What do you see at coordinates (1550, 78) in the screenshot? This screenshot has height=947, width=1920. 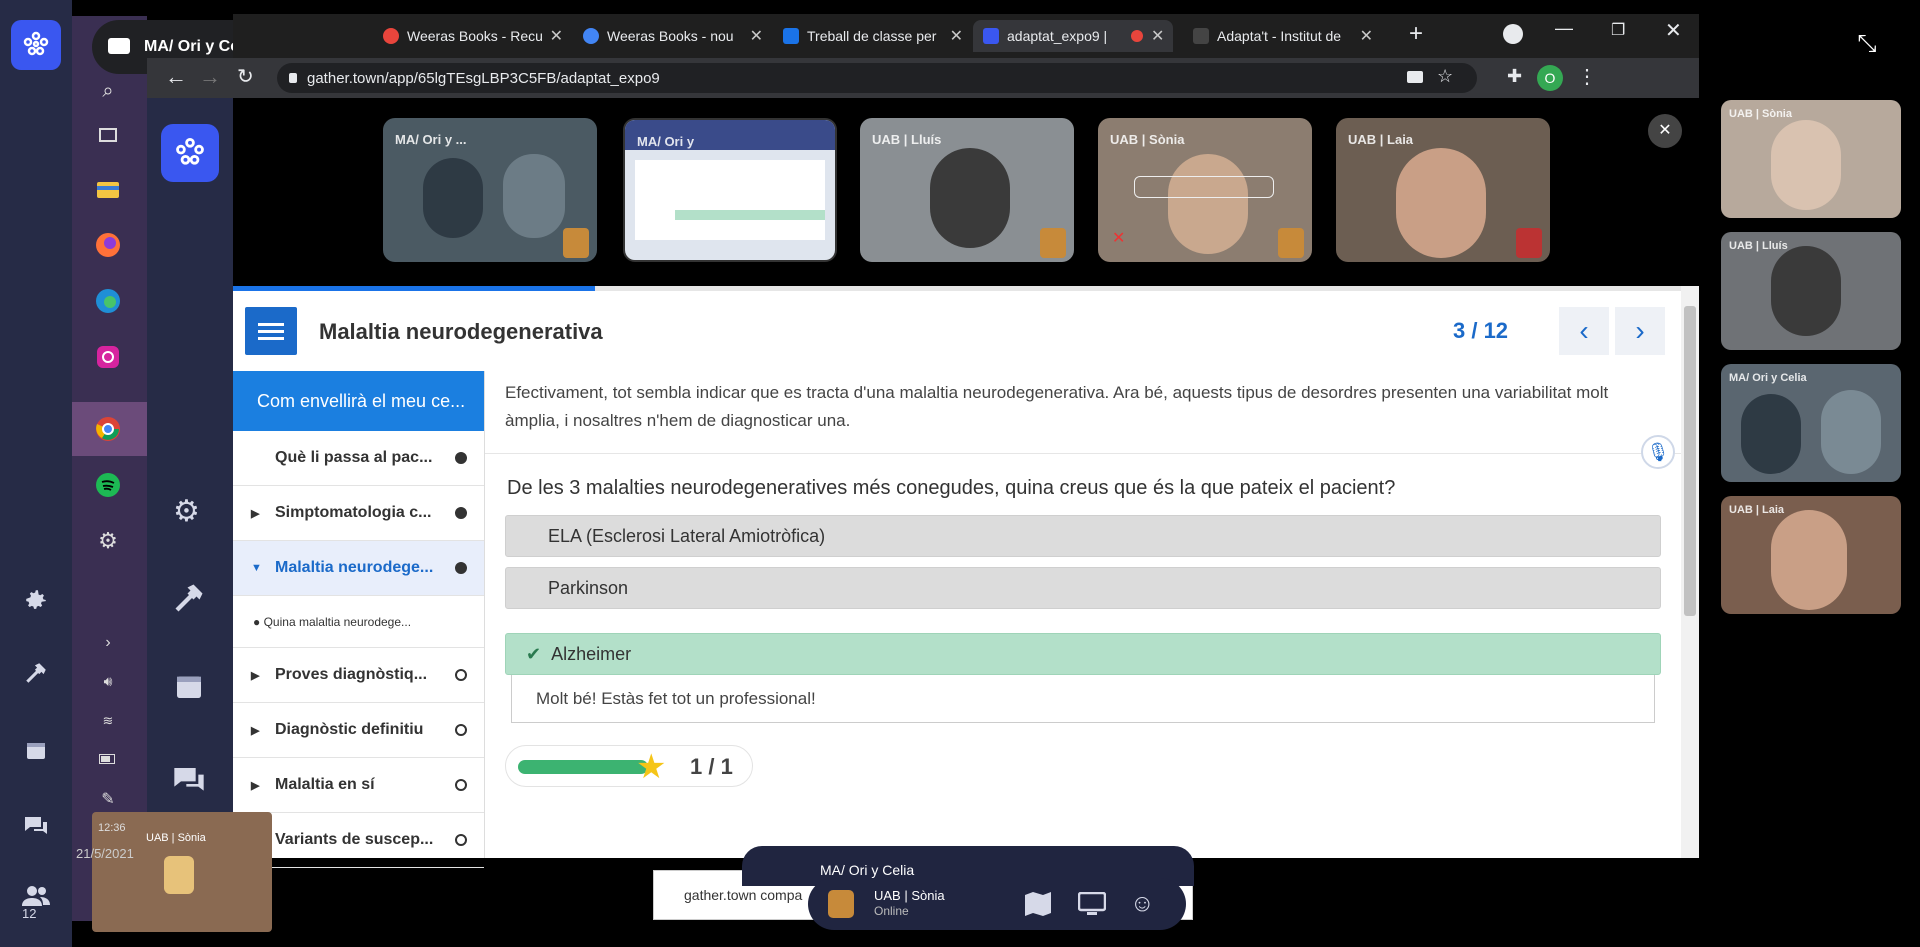 I see `profile-avatar: O` at bounding box center [1550, 78].